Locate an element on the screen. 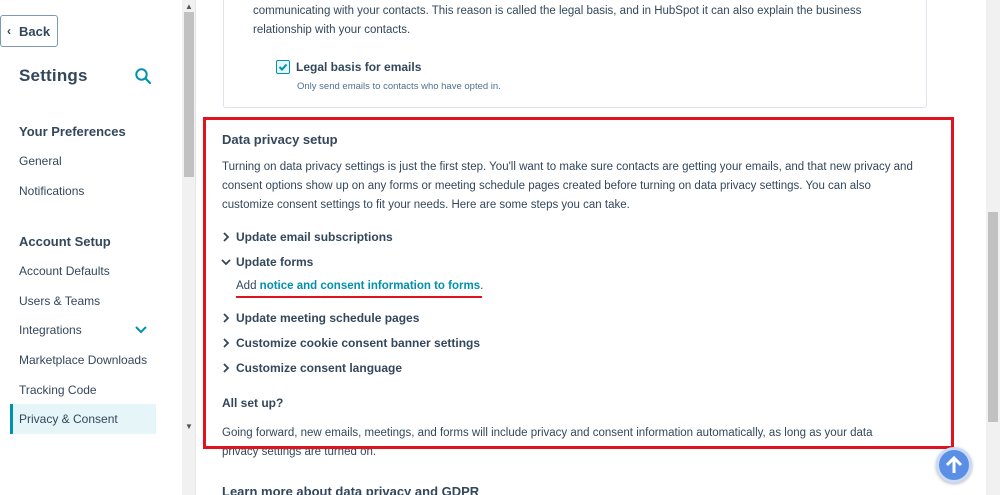 The image size is (1000, 495). step-label: Update forms is located at coordinates (275, 262).